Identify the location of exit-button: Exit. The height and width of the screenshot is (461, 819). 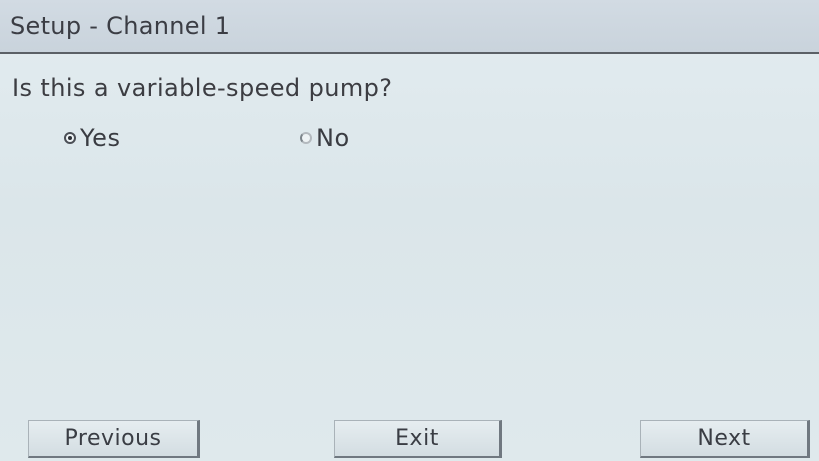
(418, 439).